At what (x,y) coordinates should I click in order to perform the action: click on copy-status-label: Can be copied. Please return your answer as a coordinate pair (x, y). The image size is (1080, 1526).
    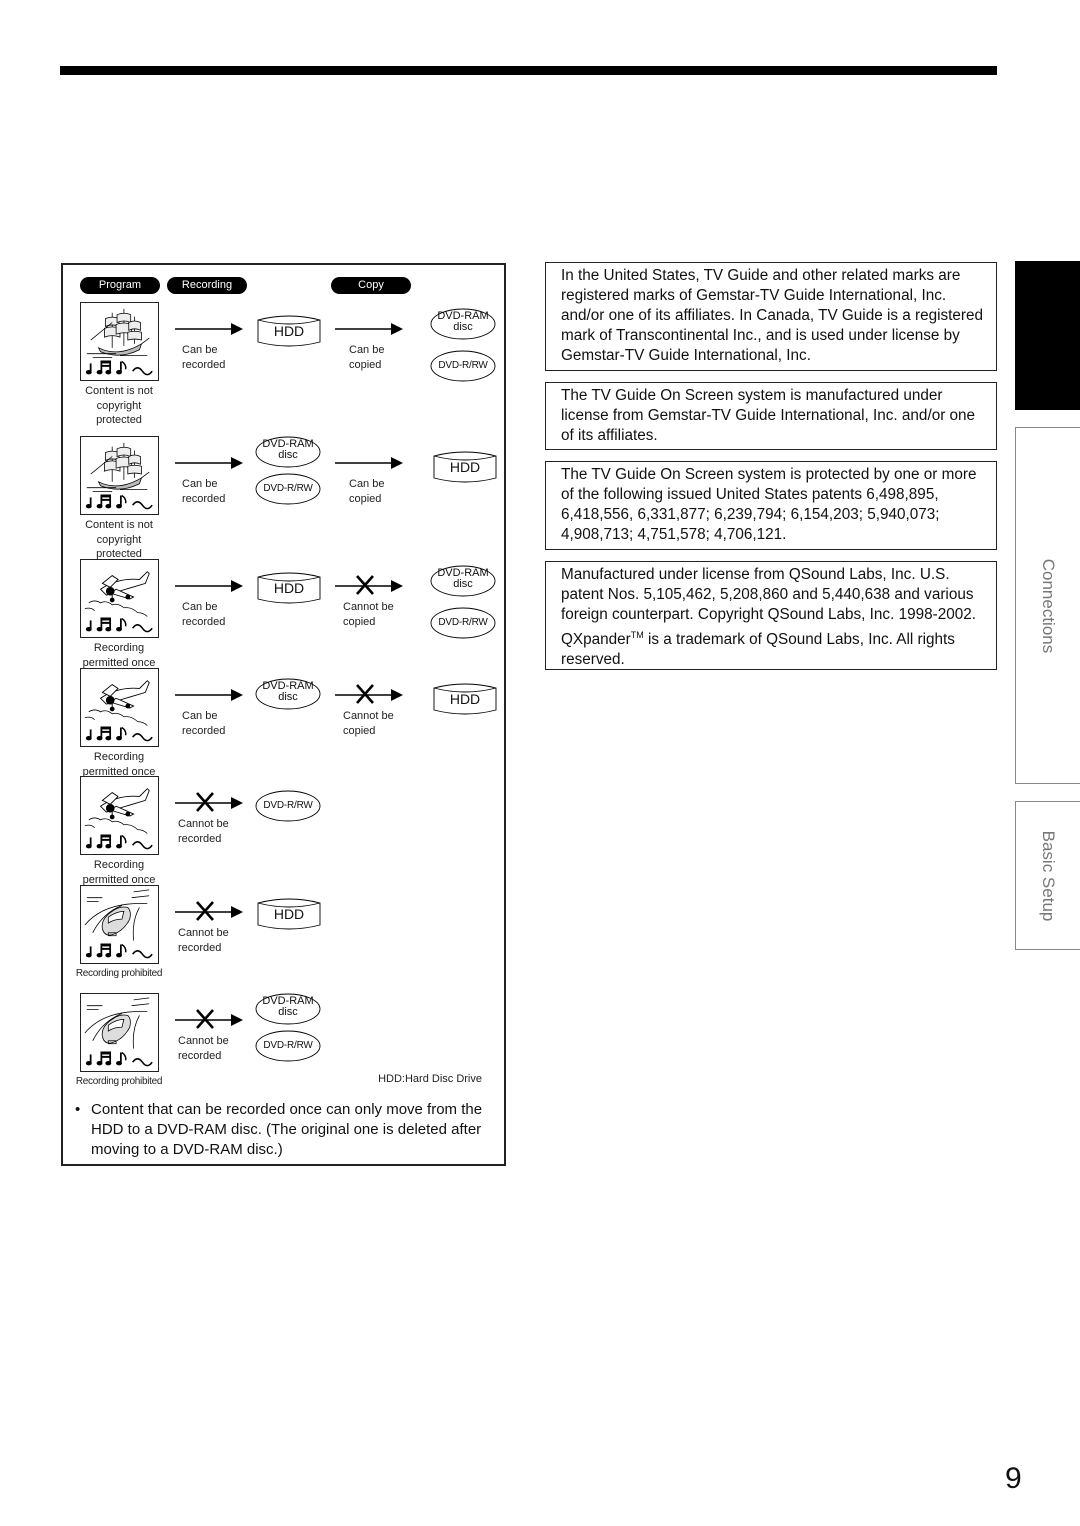
    Looking at the image, I should click on (366, 357).